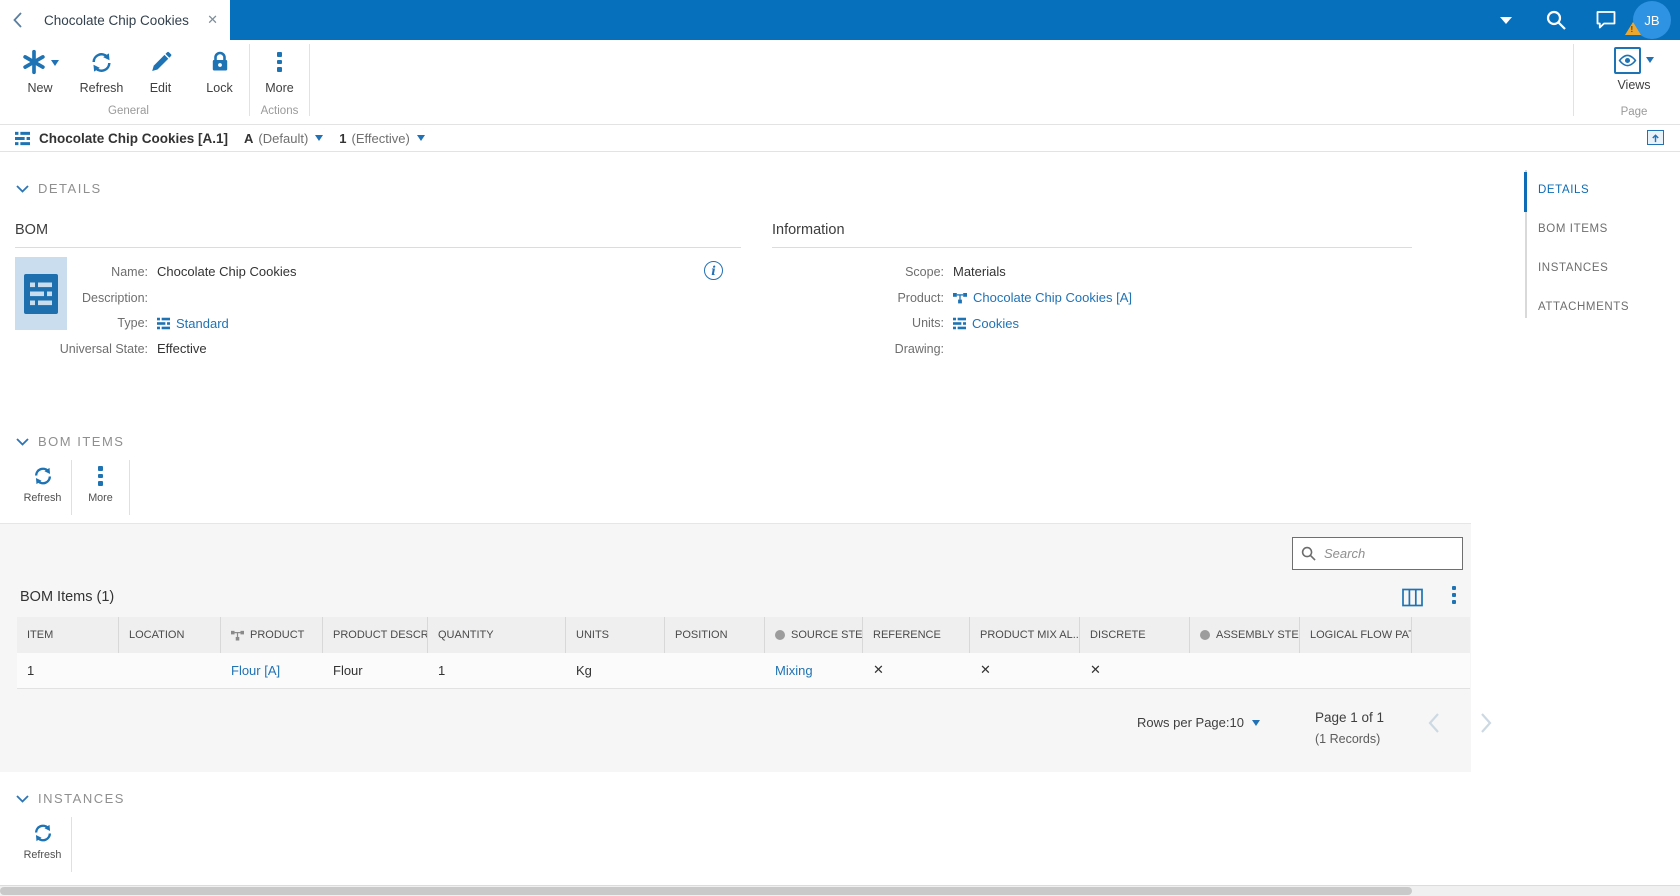 The width and height of the screenshot is (1680, 896). What do you see at coordinates (348, 670) in the screenshot?
I see `cell-product-description: Flour` at bounding box center [348, 670].